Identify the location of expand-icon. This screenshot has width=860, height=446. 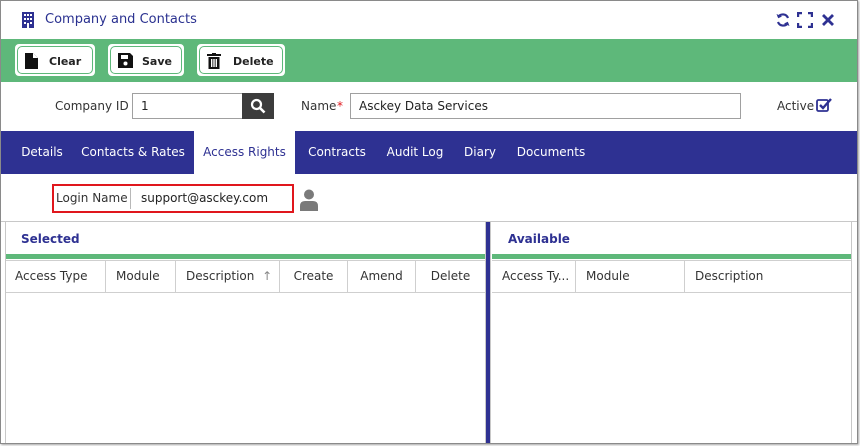
(805, 20).